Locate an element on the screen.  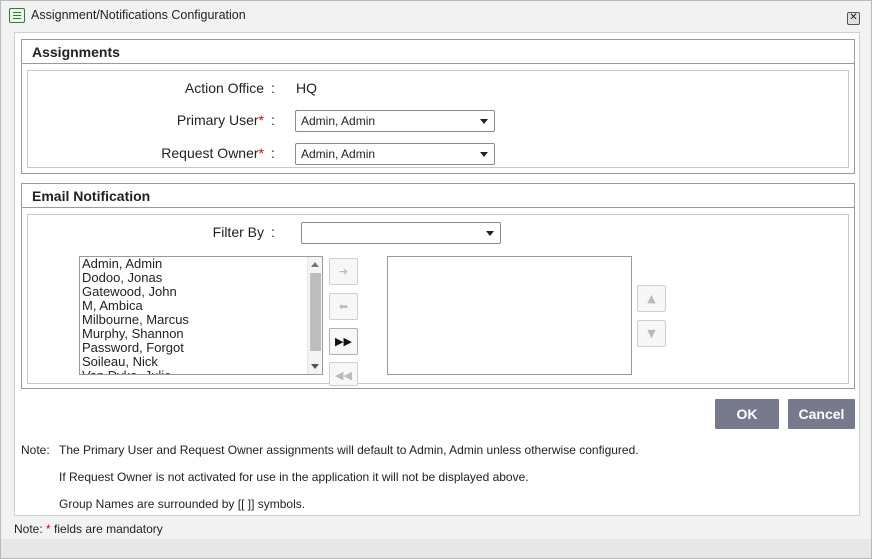
form-icon is located at coordinates (17, 15).